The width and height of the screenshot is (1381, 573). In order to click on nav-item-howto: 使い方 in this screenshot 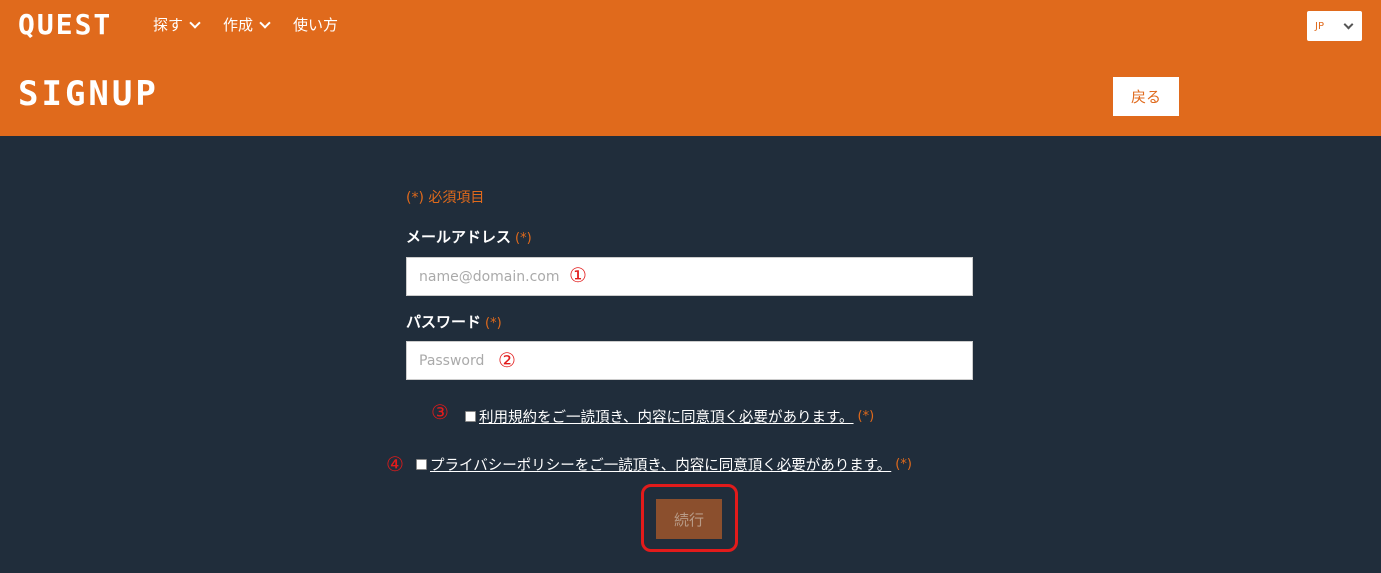, I will do `click(315, 24)`.